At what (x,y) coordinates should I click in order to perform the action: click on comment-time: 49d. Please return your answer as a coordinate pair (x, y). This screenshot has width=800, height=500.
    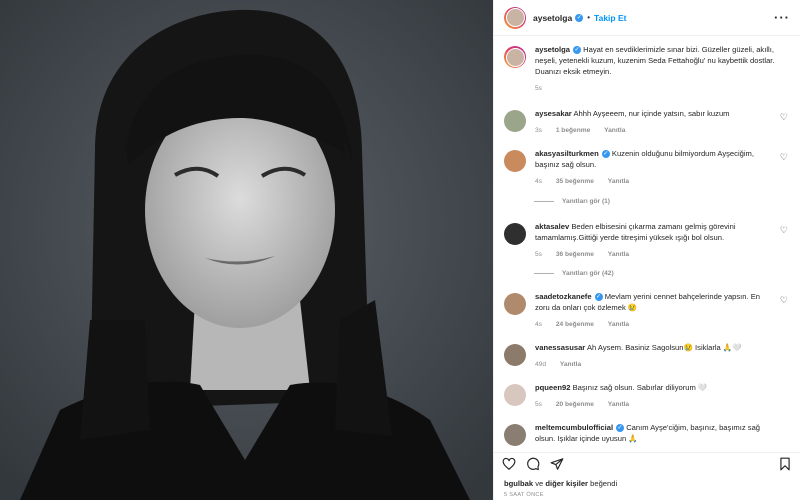
    Looking at the image, I should click on (541, 364).